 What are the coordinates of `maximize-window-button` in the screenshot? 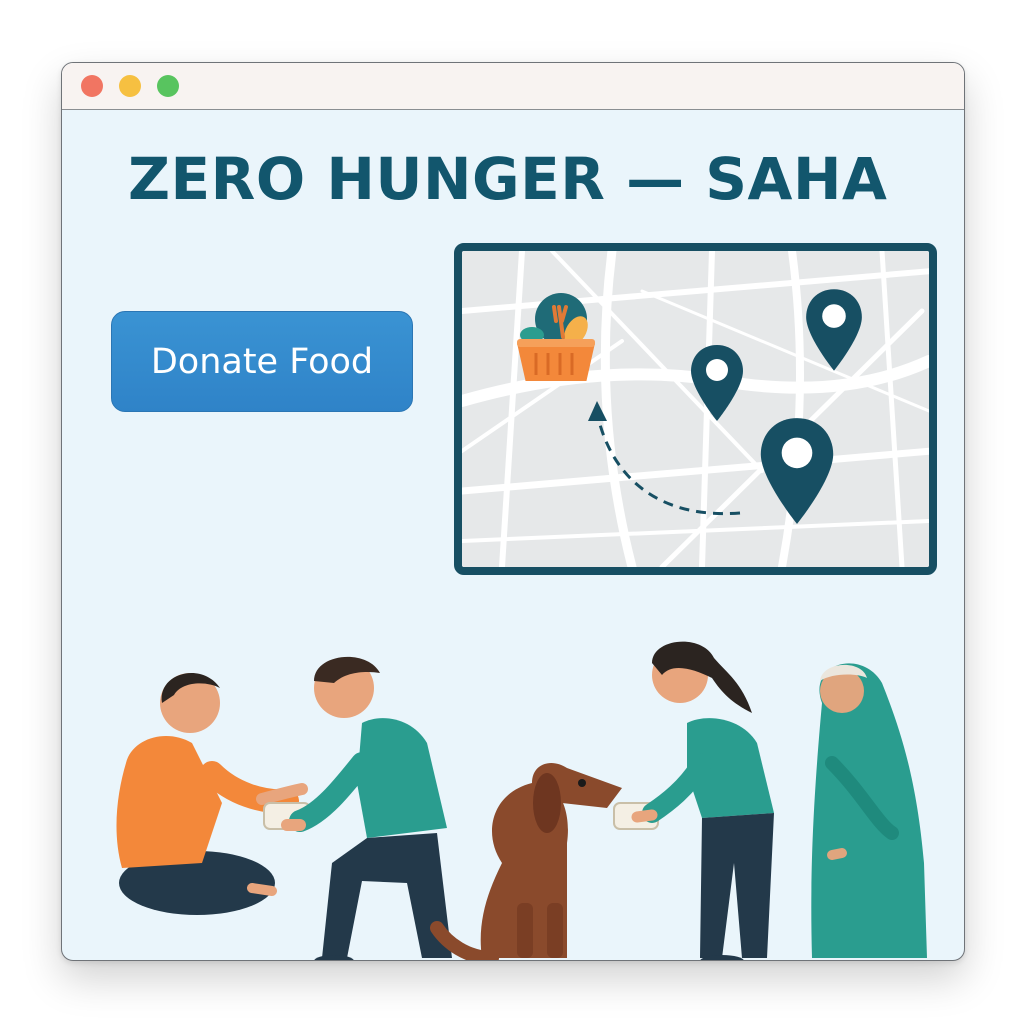 It's located at (168, 86).